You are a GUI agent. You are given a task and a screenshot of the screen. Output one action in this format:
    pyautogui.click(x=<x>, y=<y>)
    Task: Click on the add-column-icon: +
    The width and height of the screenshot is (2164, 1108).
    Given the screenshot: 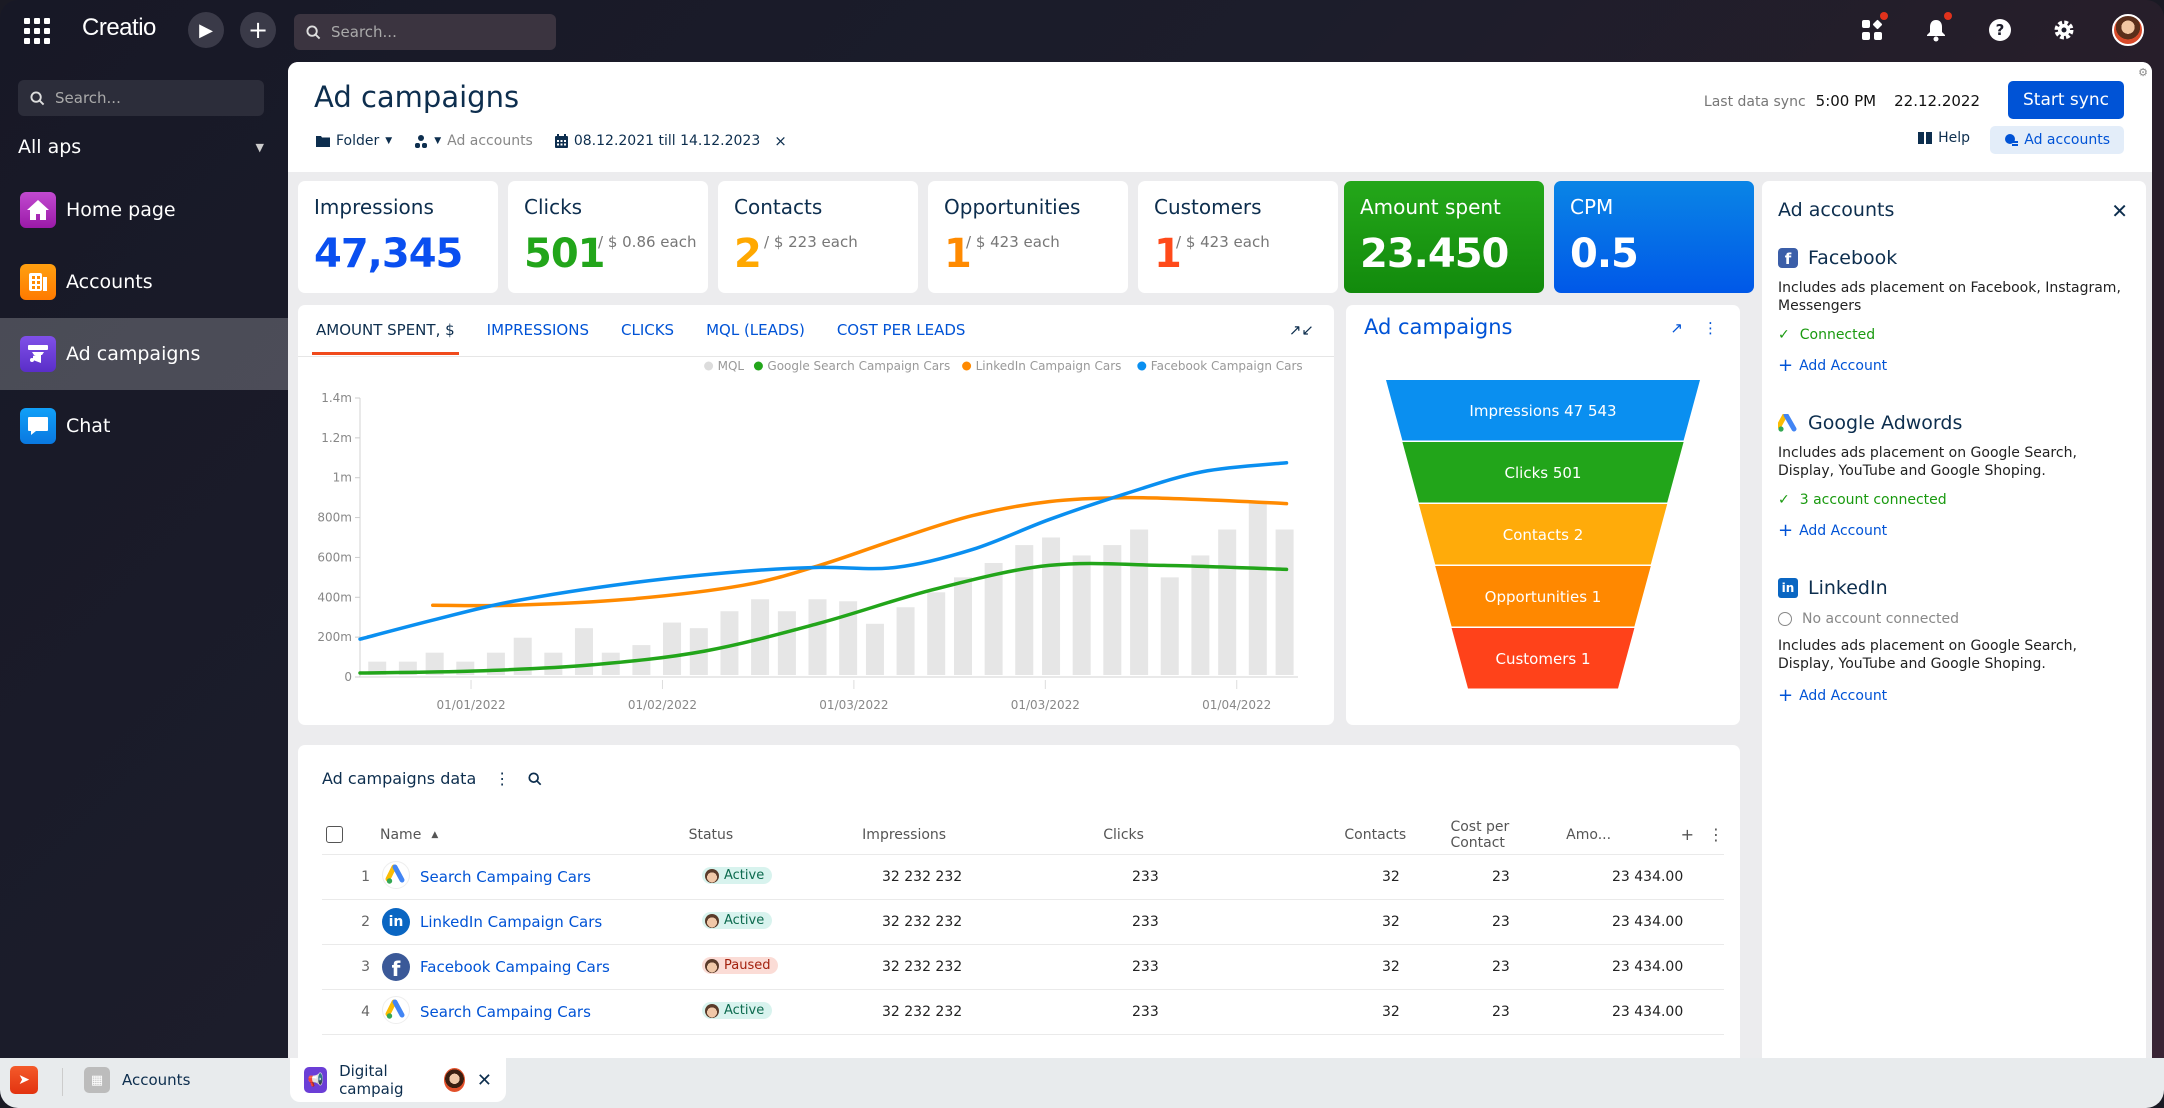 What is the action you would take?
    pyautogui.click(x=1687, y=834)
    